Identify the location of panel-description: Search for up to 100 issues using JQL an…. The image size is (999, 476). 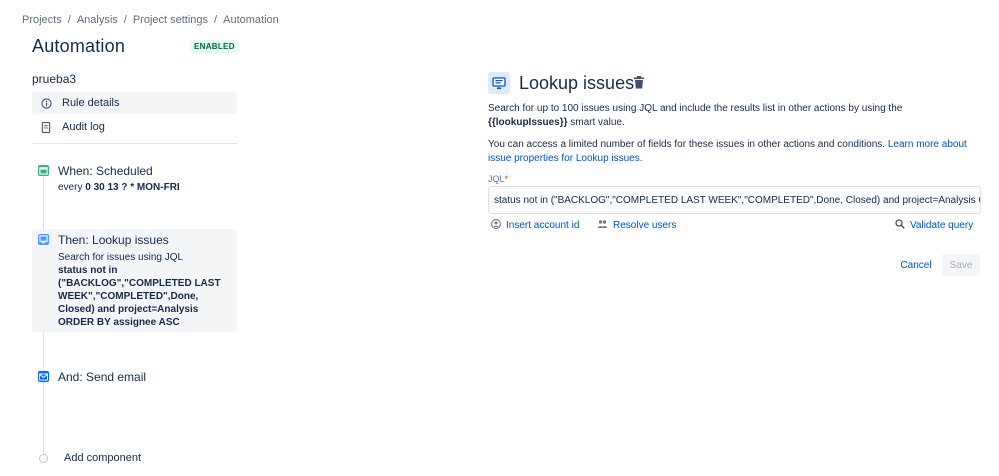
(735, 116).